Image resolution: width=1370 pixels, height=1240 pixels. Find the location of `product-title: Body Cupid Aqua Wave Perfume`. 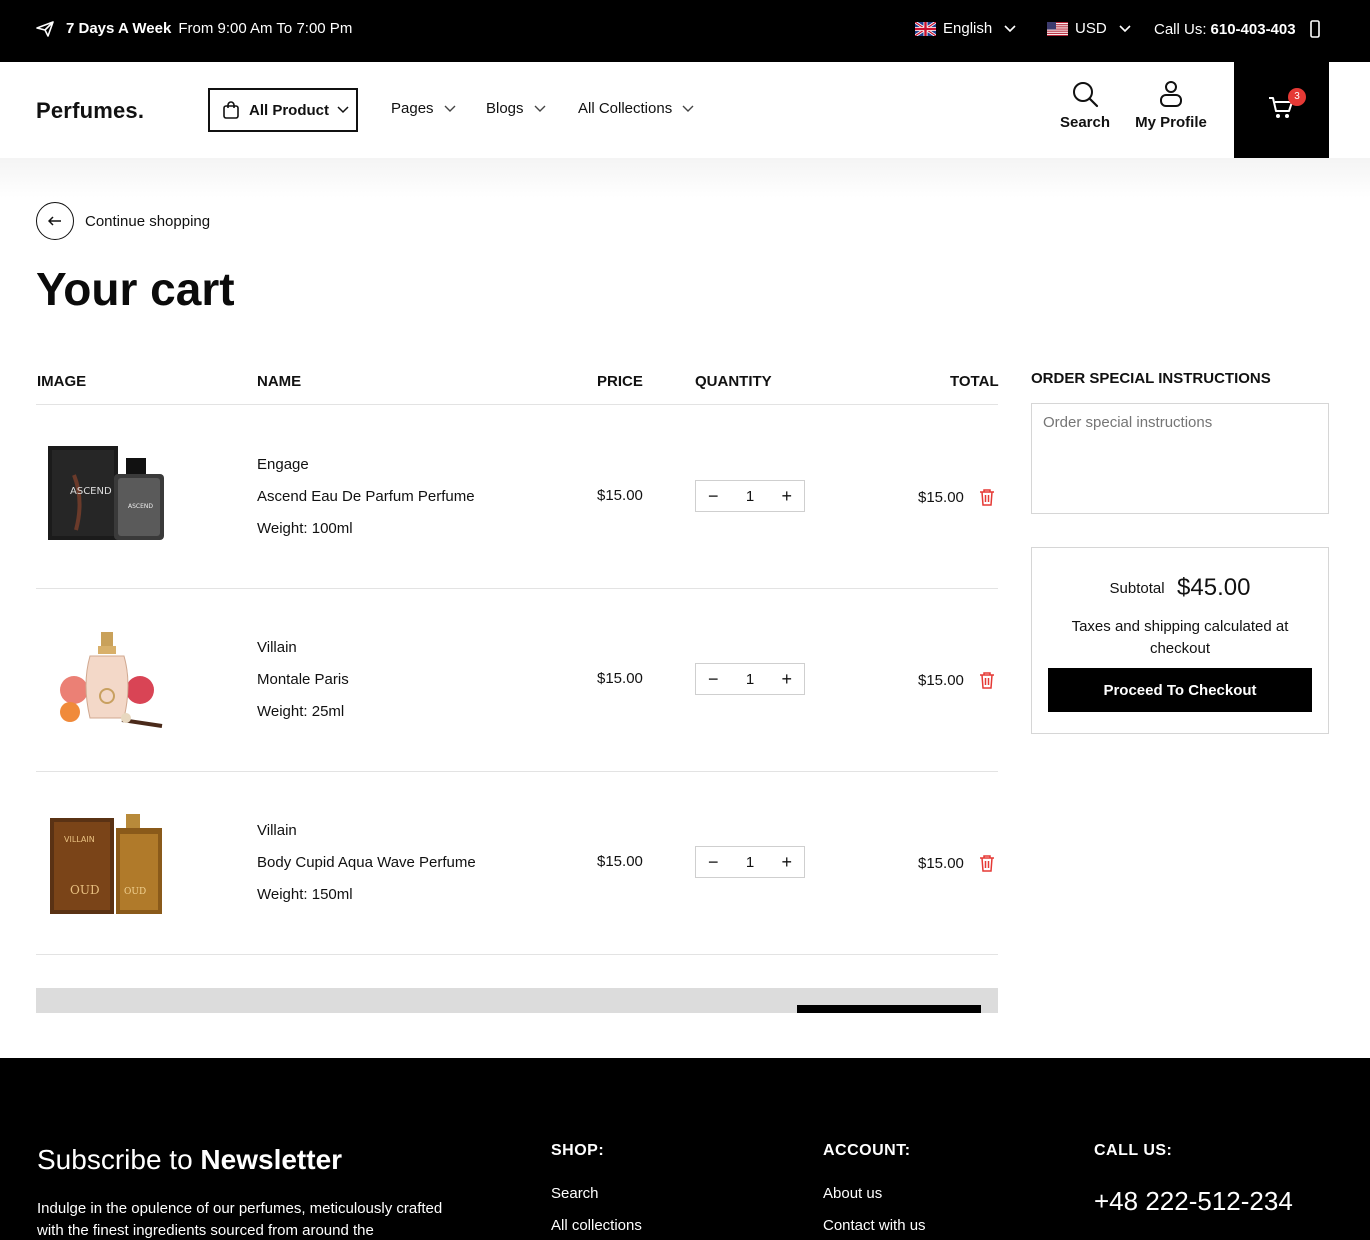

product-title: Body Cupid Aqua Wave Perfume is located at coordinates (366, 863).